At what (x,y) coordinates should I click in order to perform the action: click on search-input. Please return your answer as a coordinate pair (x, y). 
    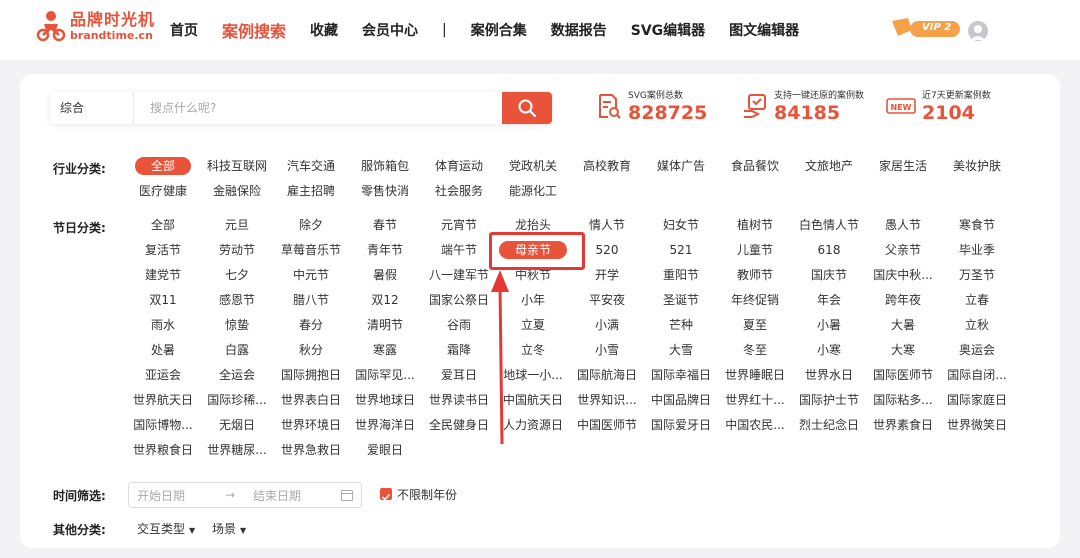
    Looking at the image, I should click on (318, 108).